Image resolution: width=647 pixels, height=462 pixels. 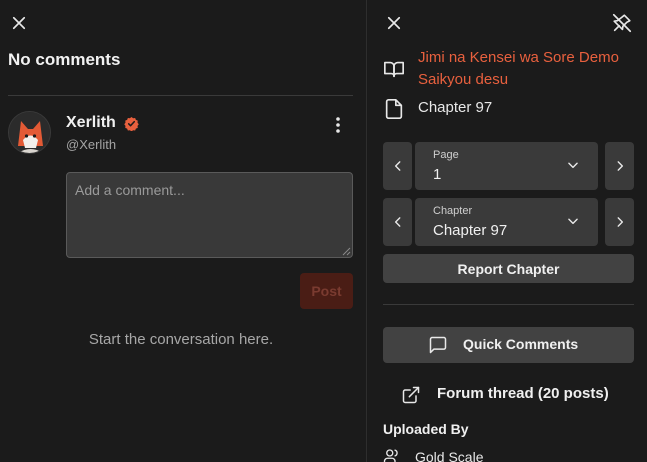 I want to click on report-chapter-button: Report Chapter, so click(x=508, y=268).